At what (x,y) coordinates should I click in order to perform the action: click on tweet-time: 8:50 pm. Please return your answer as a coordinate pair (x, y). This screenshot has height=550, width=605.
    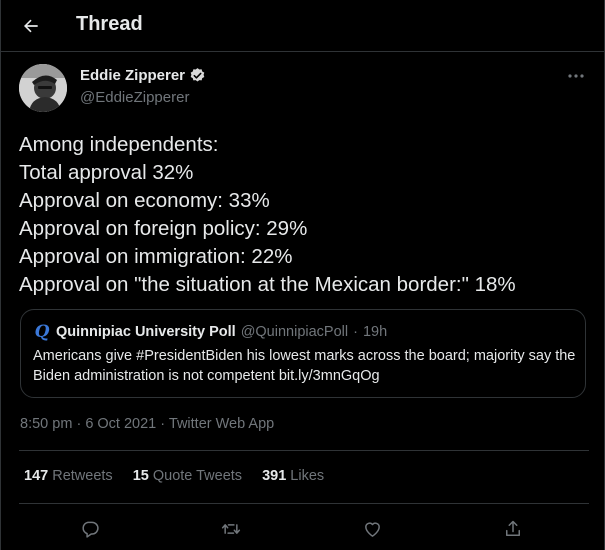
    Looking at the image, I should click on (46, 424).